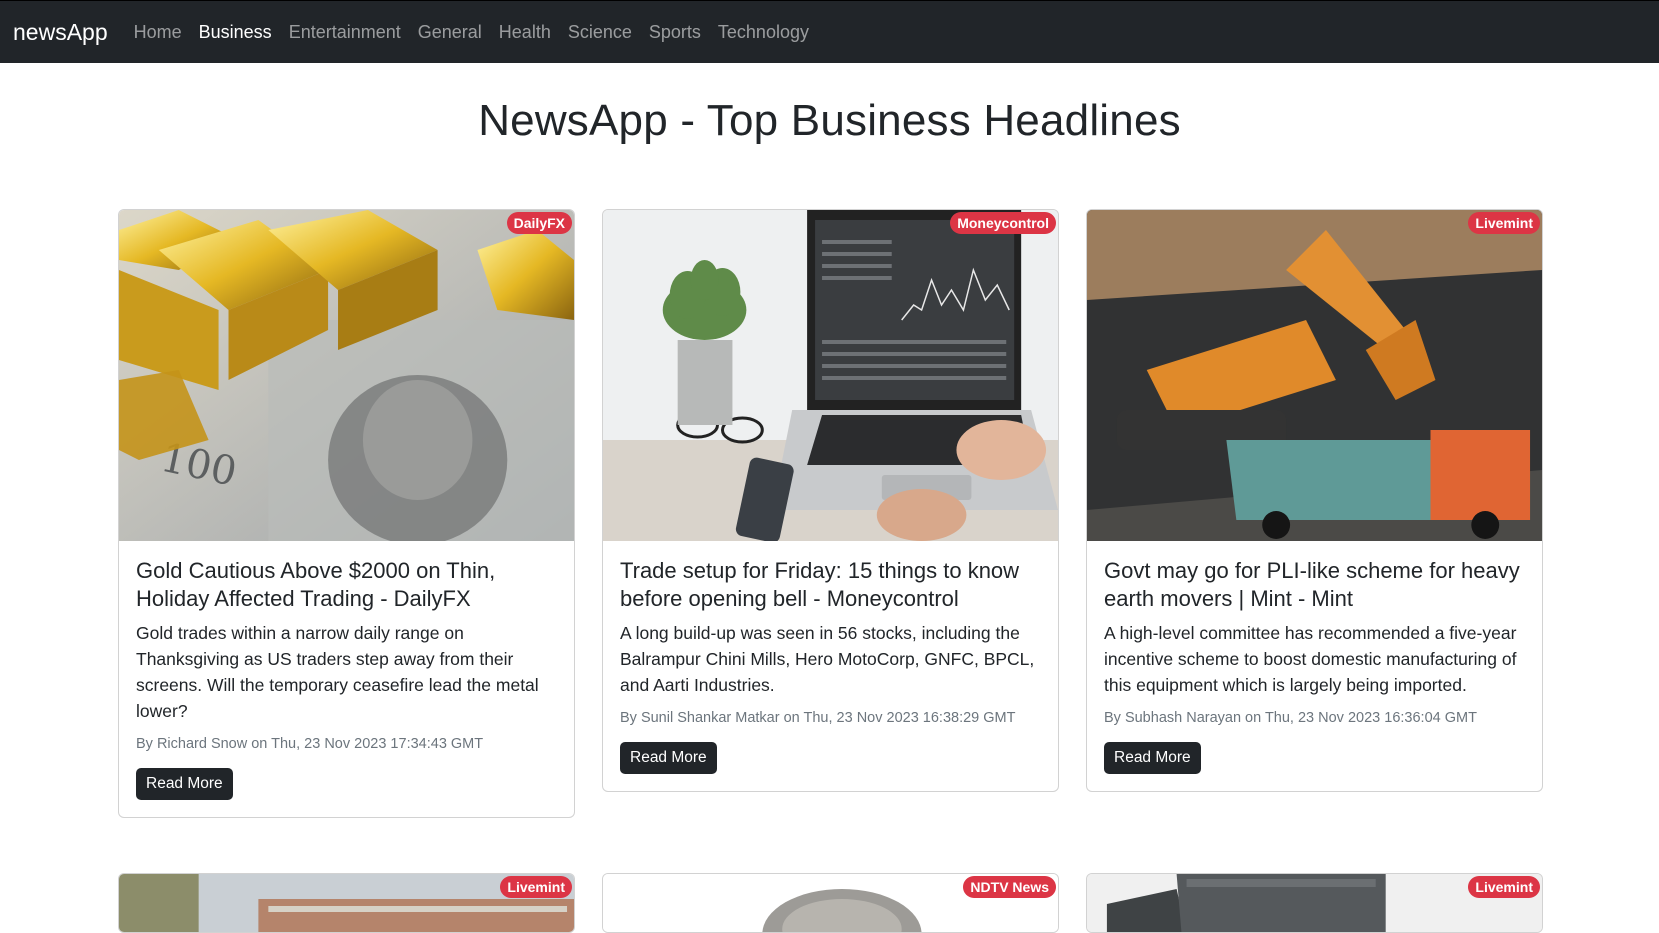 Image resolution: width=1659 pixels, height=933 pixels. What do you see at coordinates (600, 32) in the screenshot?
I see `nav-link-science: Science` at bounding box center [600, 32].